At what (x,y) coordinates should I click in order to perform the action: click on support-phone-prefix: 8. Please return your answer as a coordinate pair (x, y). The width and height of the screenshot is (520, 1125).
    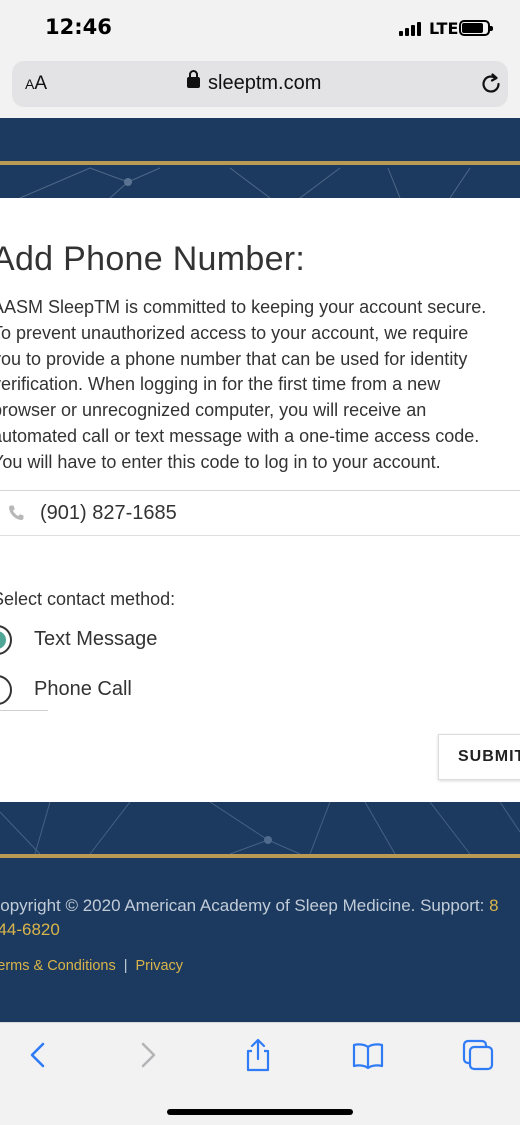
    Looking at the image, I should click on (493, 905).